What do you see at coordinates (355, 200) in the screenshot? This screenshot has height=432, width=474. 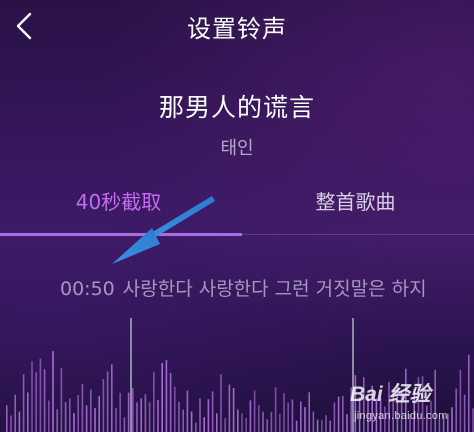 I see `tab-full-song: 整首歌曲` at bounding box center [355, 200].